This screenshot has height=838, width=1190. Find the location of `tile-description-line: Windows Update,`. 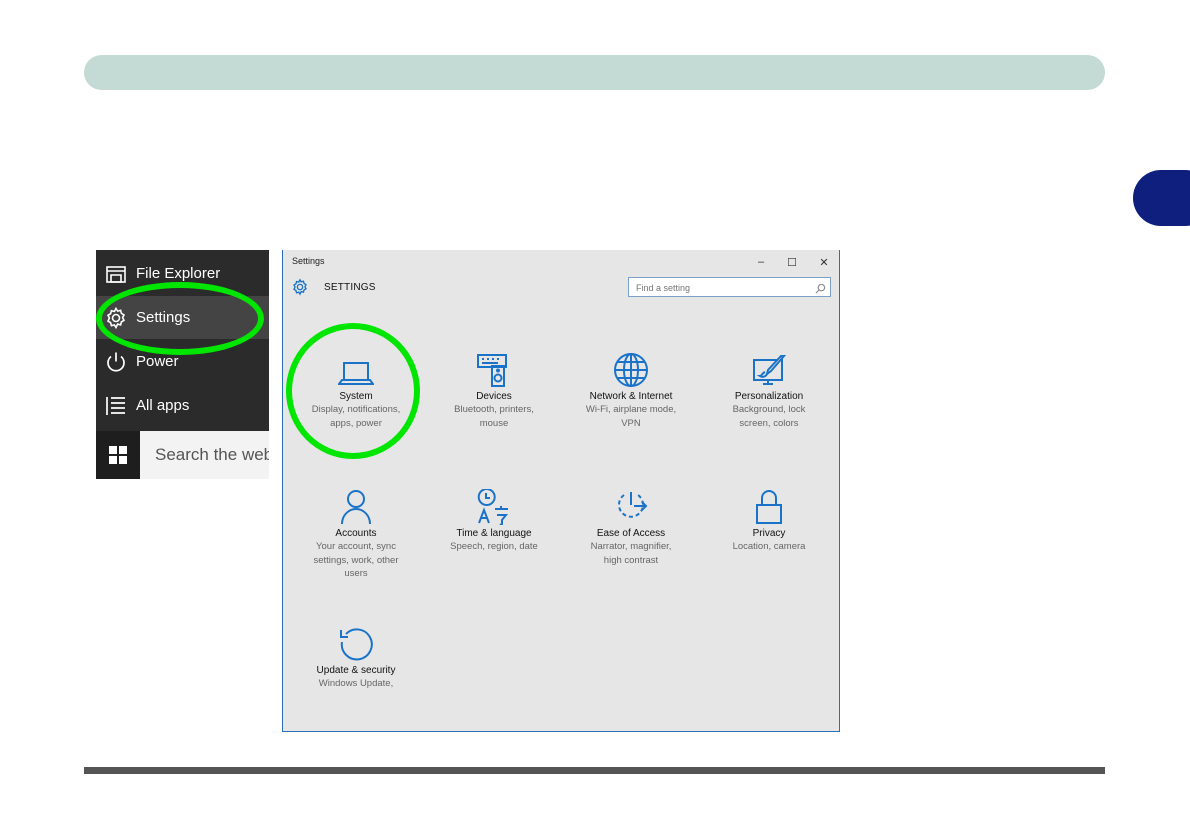

tile-description-line: Windows Update, is located at coordinates (356, 683).